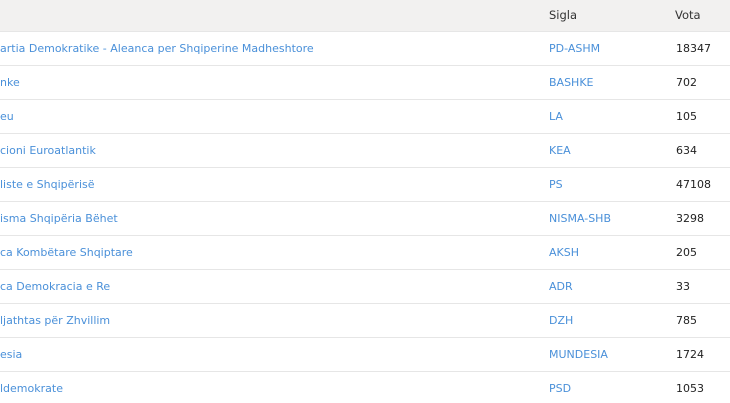  What do you see at coordinates (561, 286) in the screenshot?
I see `sigla-link: ADR` at bounding box center [561, 286].